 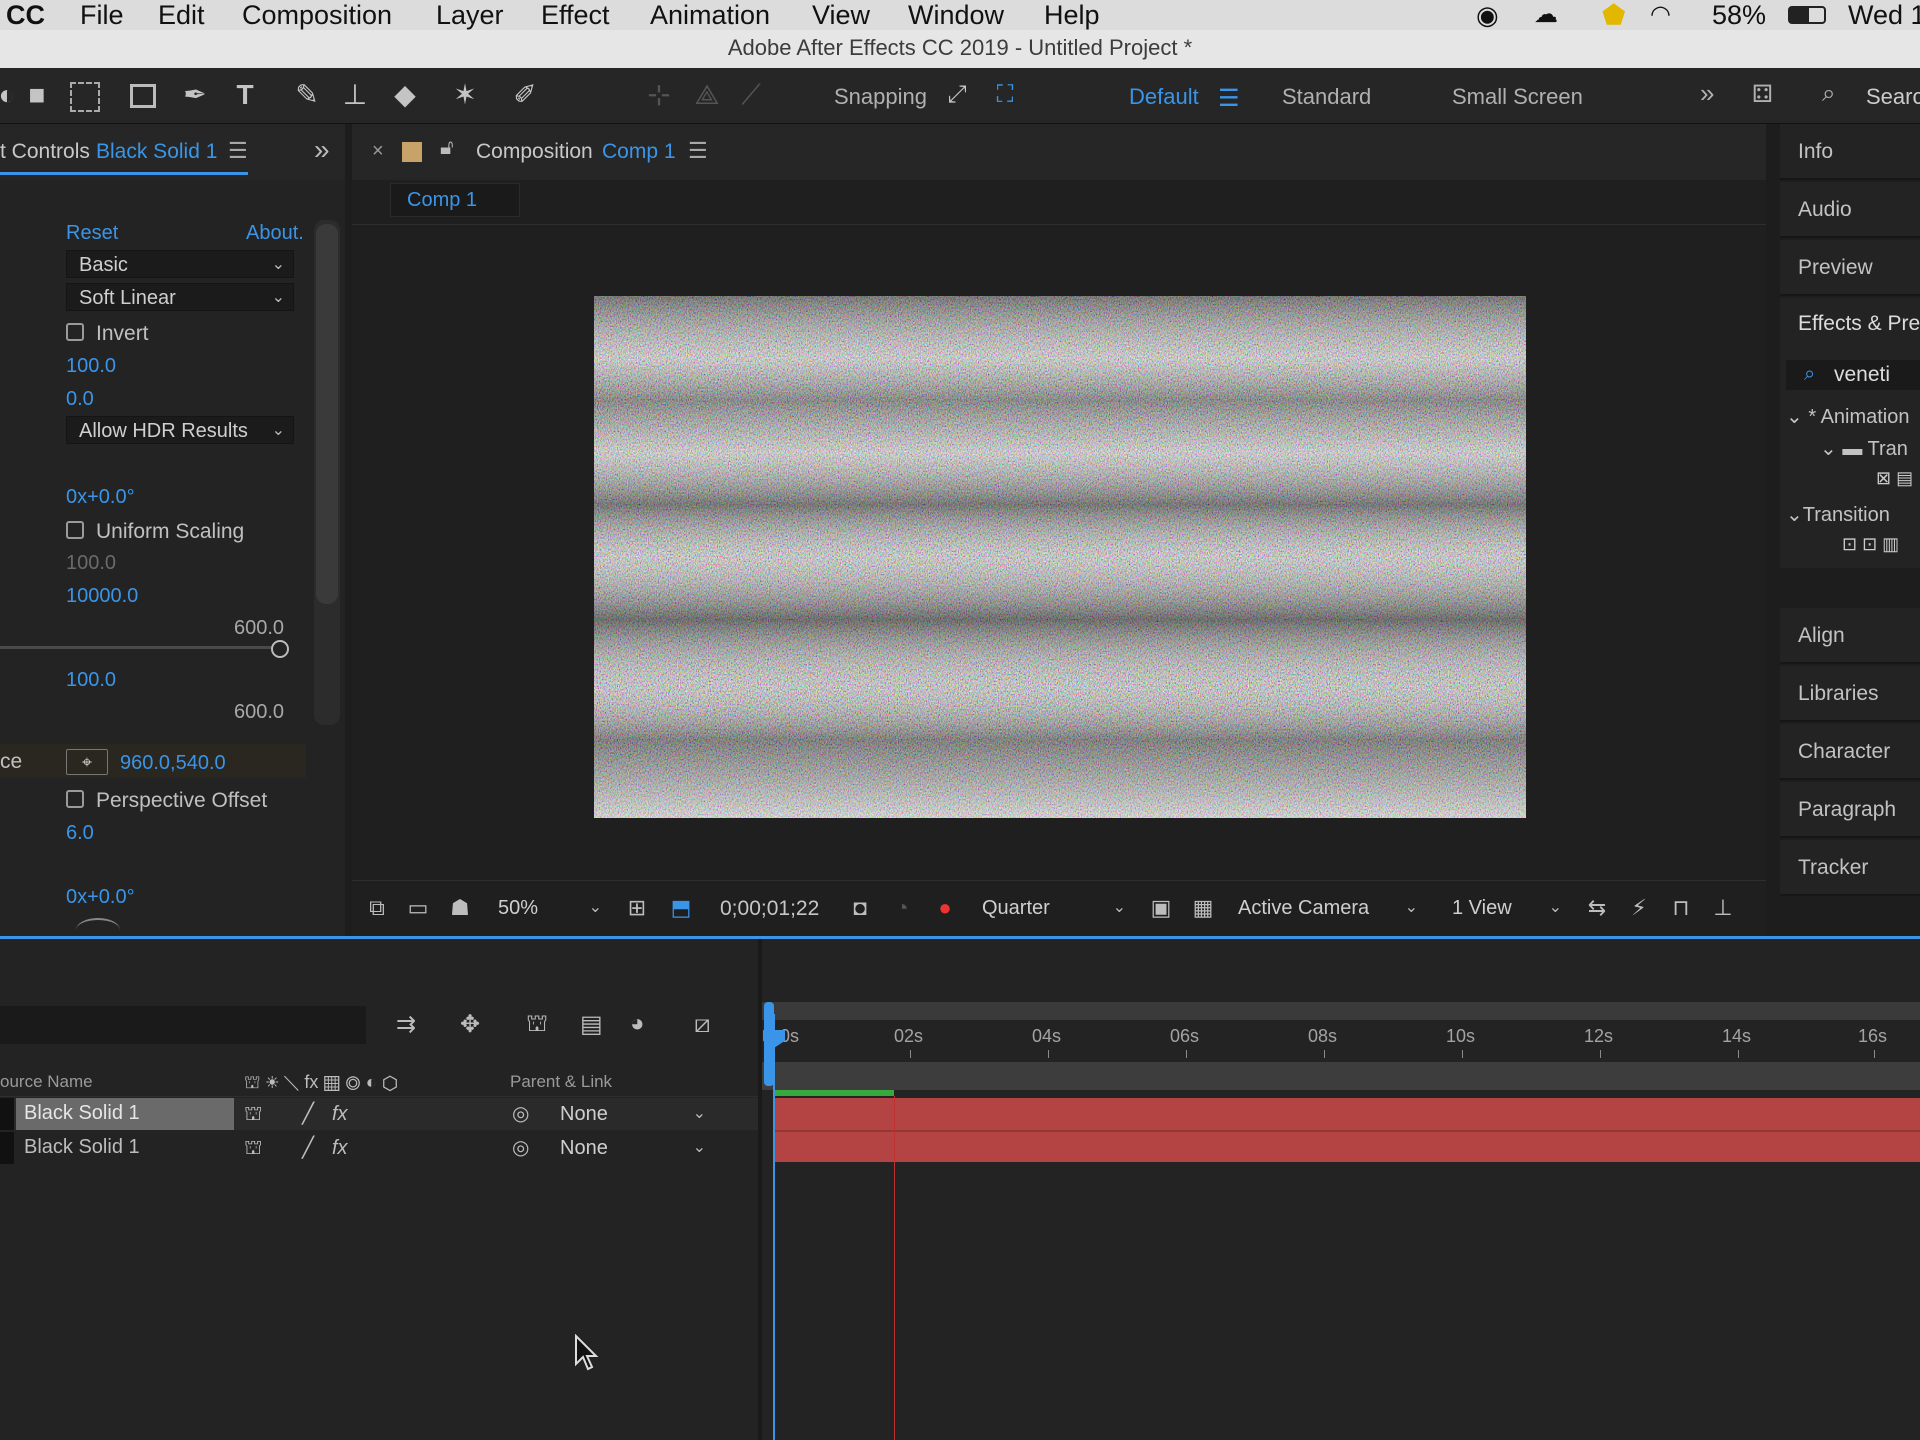 I want to click on work-area-start-handle, so click(x=769, y=1044).